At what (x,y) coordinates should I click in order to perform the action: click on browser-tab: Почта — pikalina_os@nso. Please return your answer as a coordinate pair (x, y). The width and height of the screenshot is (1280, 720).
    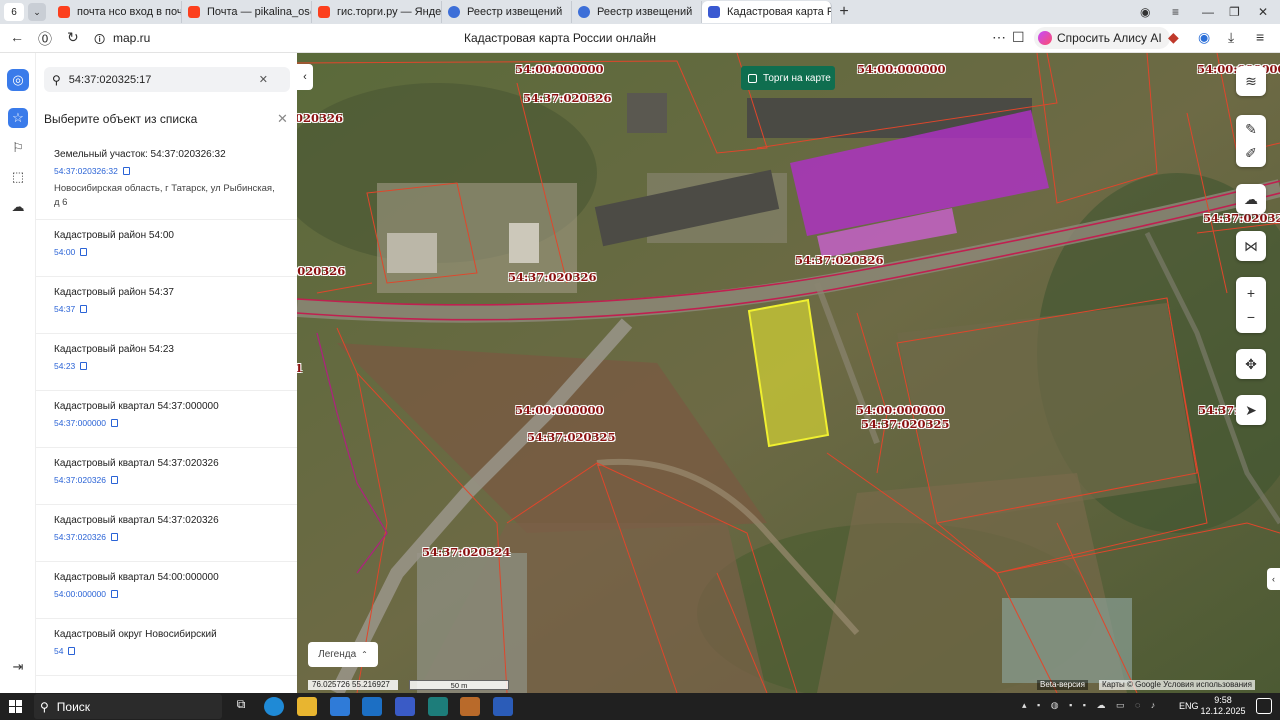
    Looking at the image, I should click on (247, 12).